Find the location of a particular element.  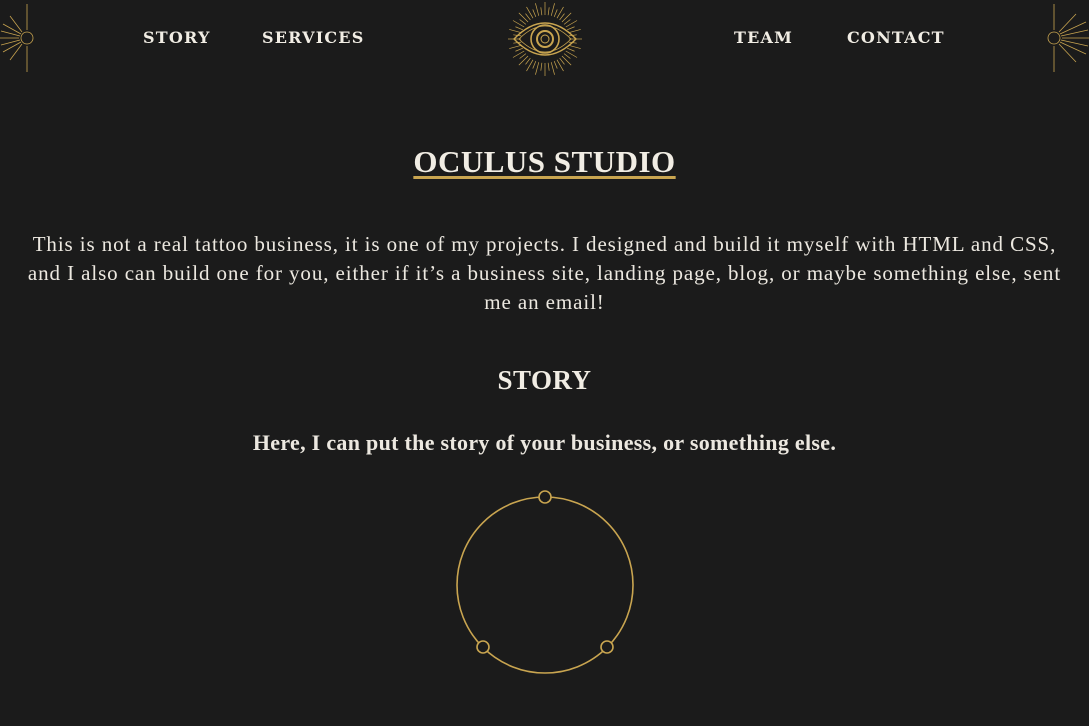

nav-contact-link: CONTACT is located at coordinates (896, 37).